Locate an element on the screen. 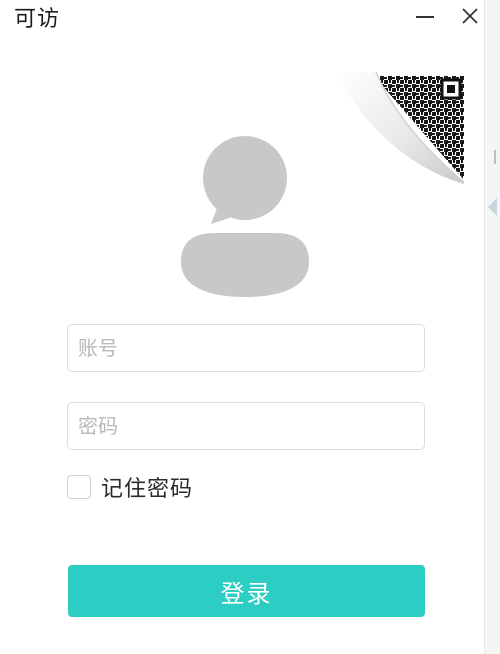 The width and height of the screenshot is (500, 654). account-input is located at coordinates (246, 348).